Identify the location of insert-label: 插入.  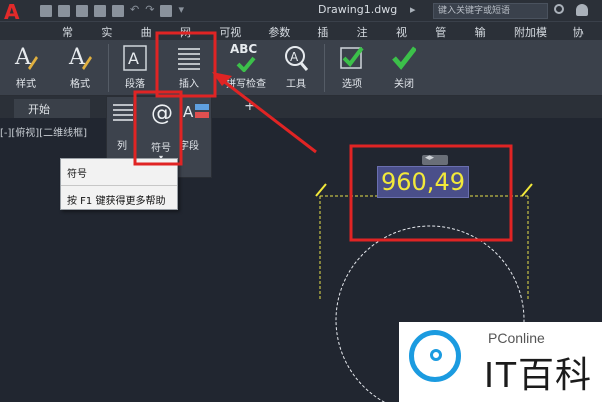
(189, 84).